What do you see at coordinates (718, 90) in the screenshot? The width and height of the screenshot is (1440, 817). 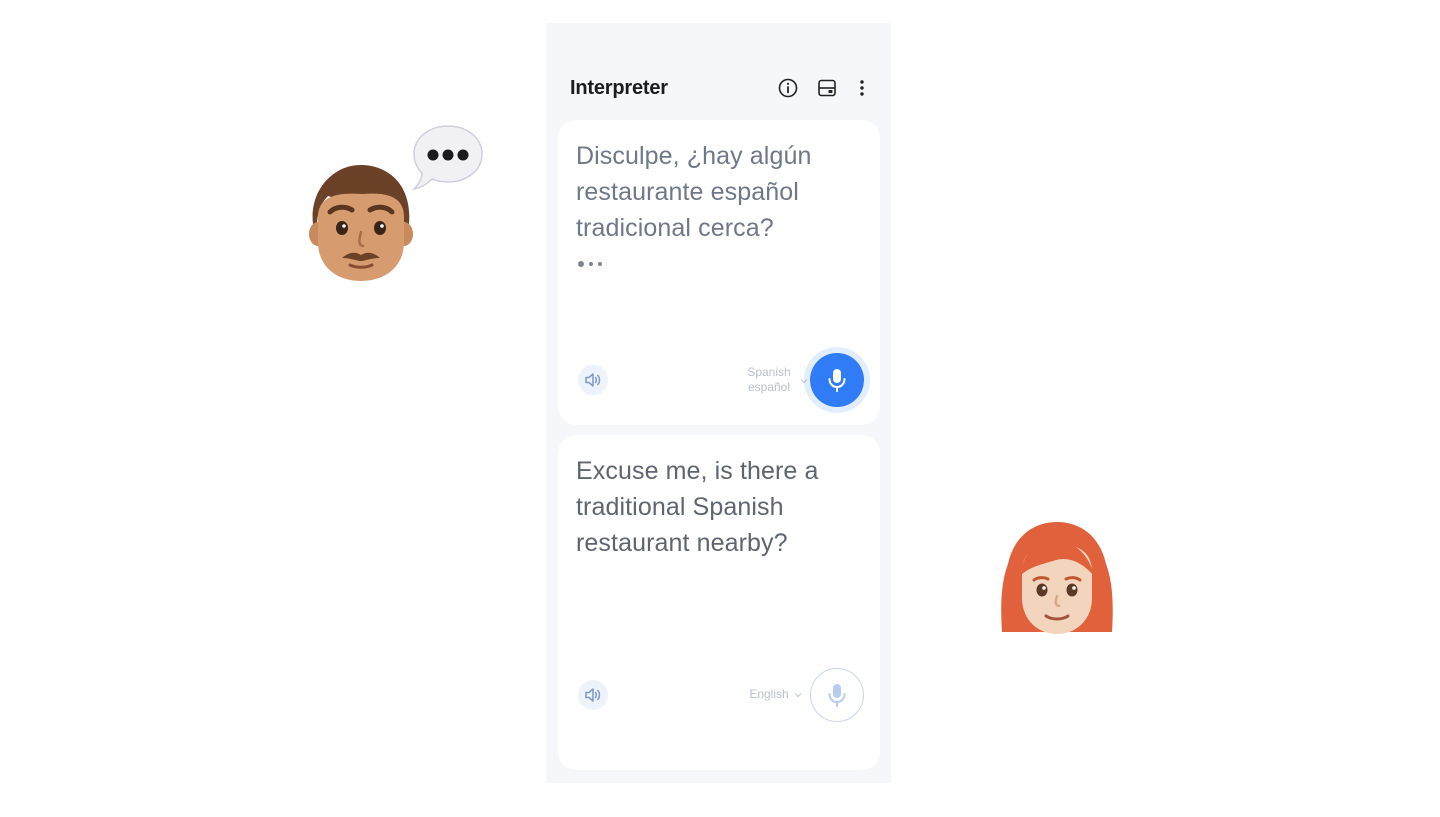 I see `app-header: Interpreter` at bounding box center [718, 90].